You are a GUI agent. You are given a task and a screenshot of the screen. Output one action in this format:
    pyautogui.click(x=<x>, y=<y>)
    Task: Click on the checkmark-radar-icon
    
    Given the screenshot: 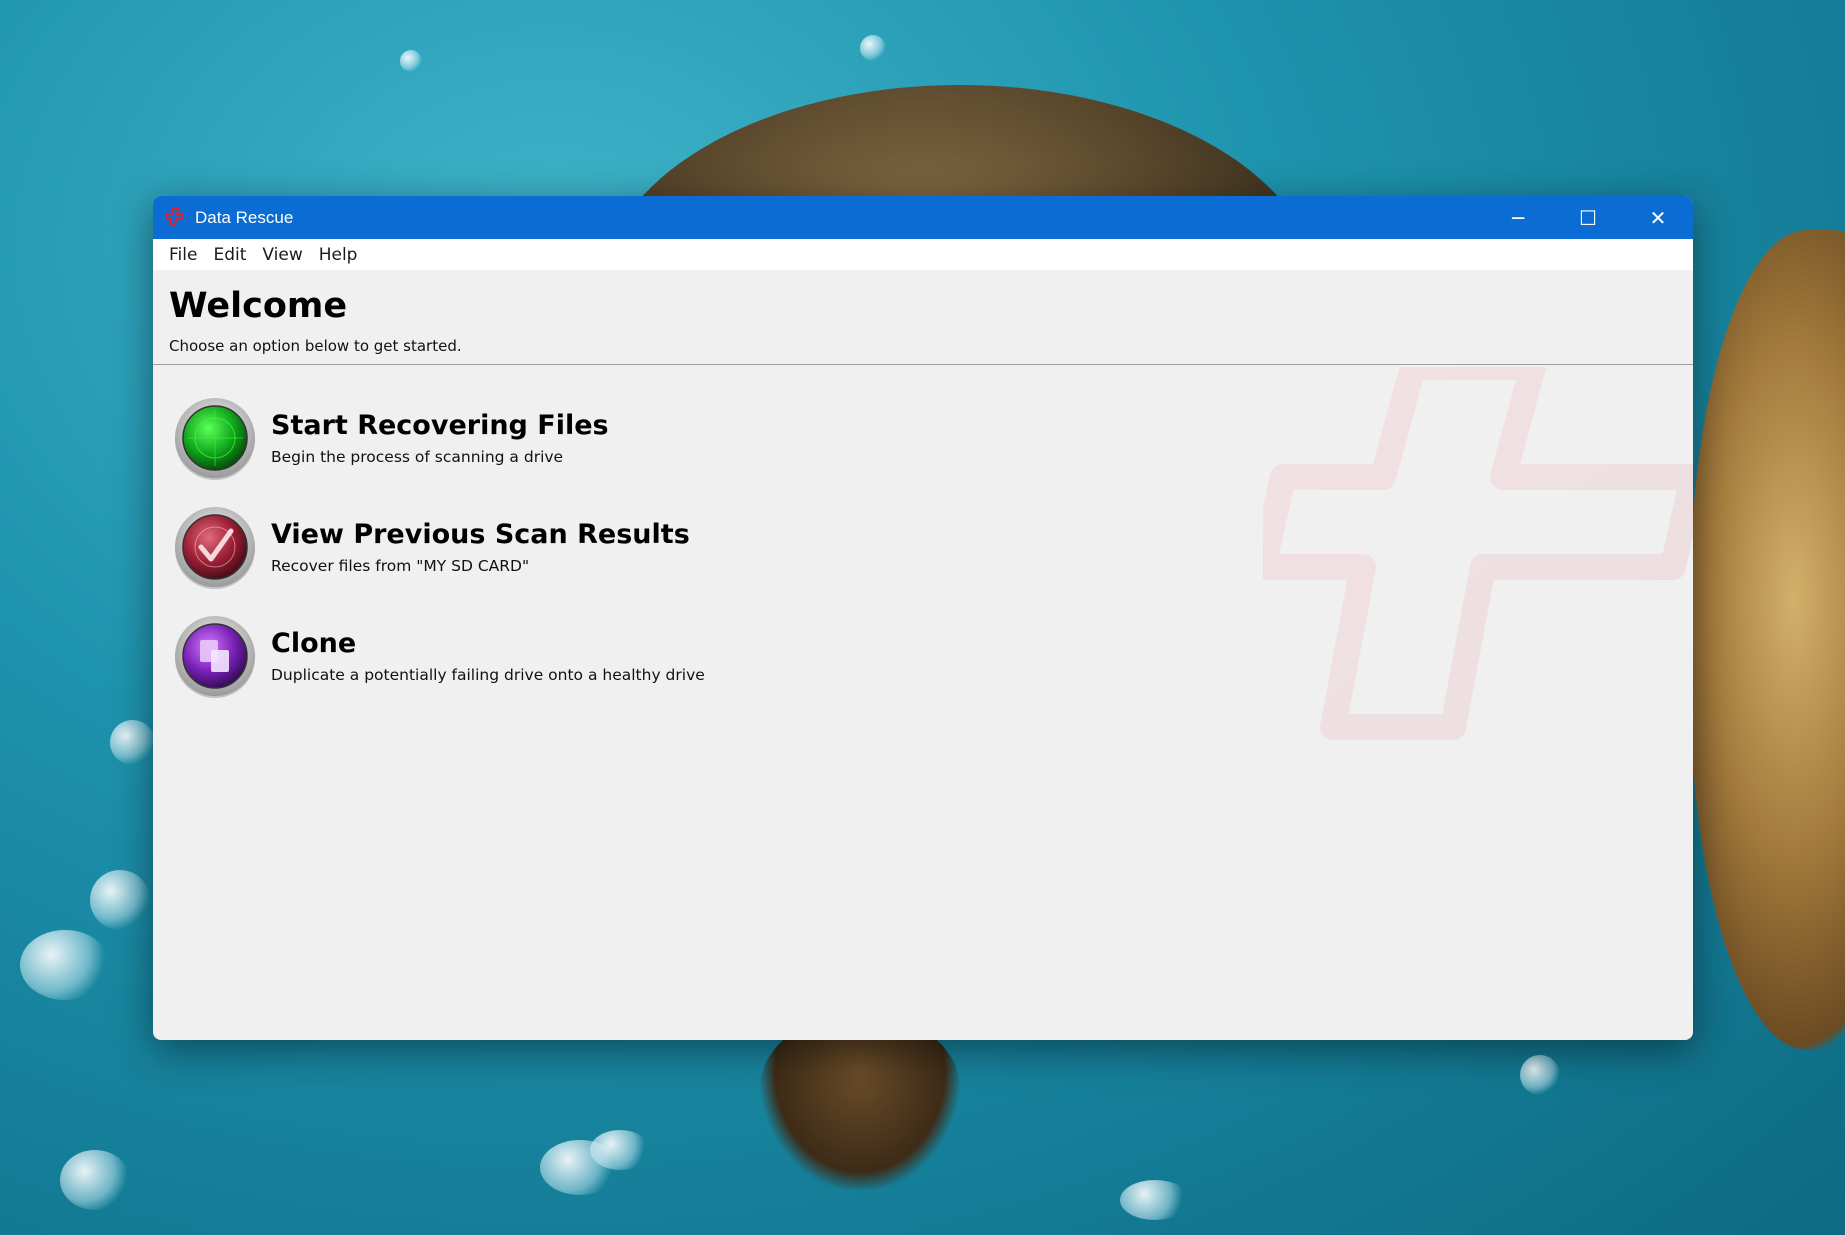 What is the action you would take?
    pyautogui.click(x=215, y=548)
    